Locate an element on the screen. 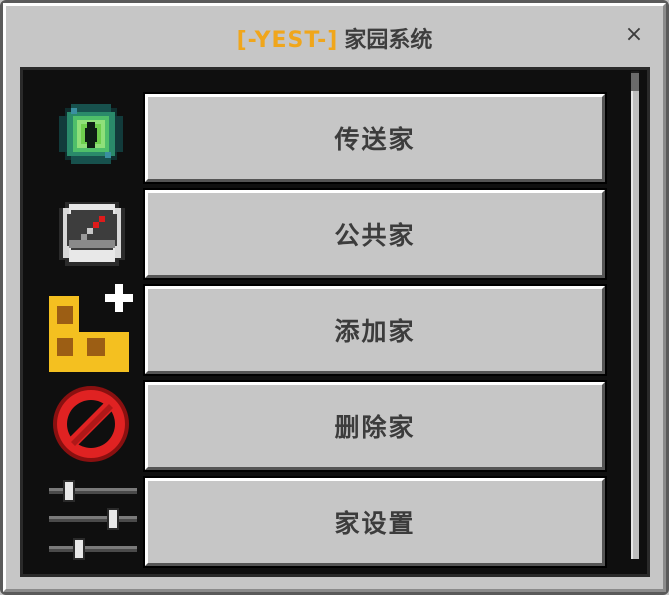 The image size is (669, 595). menu-row-delete-home: 删除家 is located at coordinates (337, 425).